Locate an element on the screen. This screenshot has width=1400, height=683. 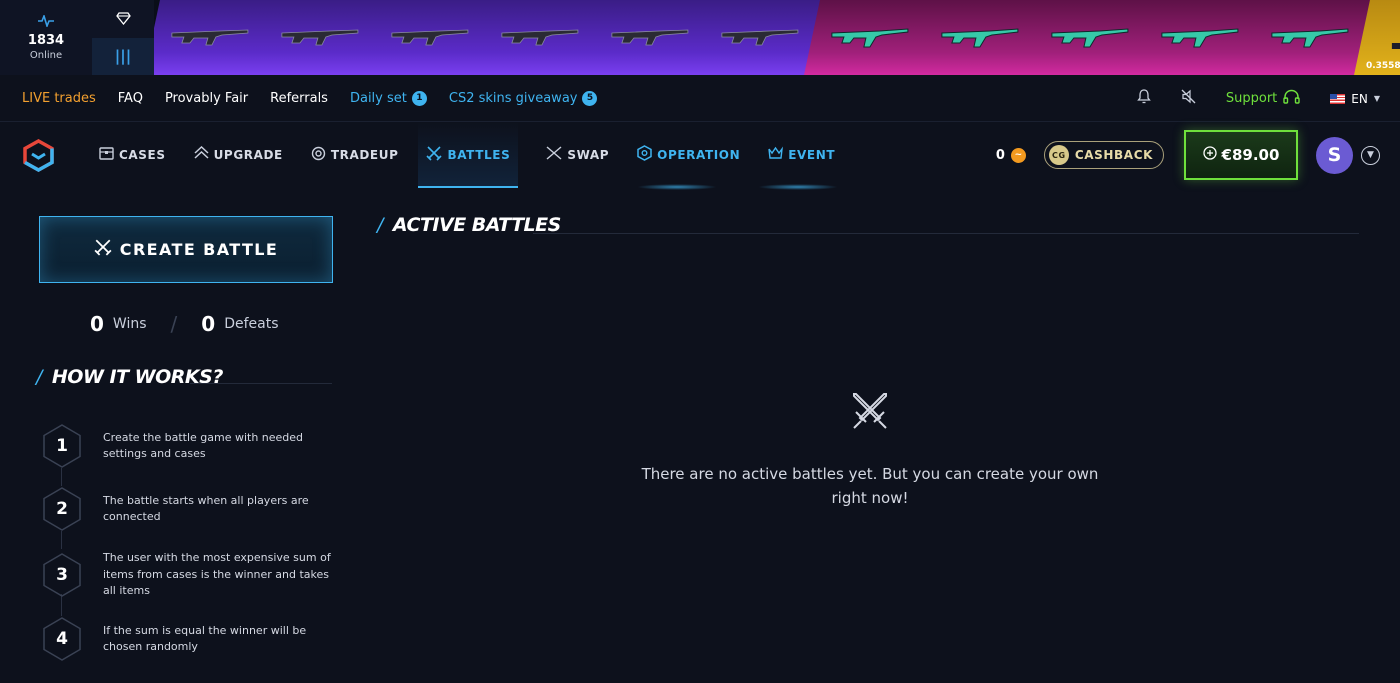
active-battles-divider is located at coordinates (946, 233).